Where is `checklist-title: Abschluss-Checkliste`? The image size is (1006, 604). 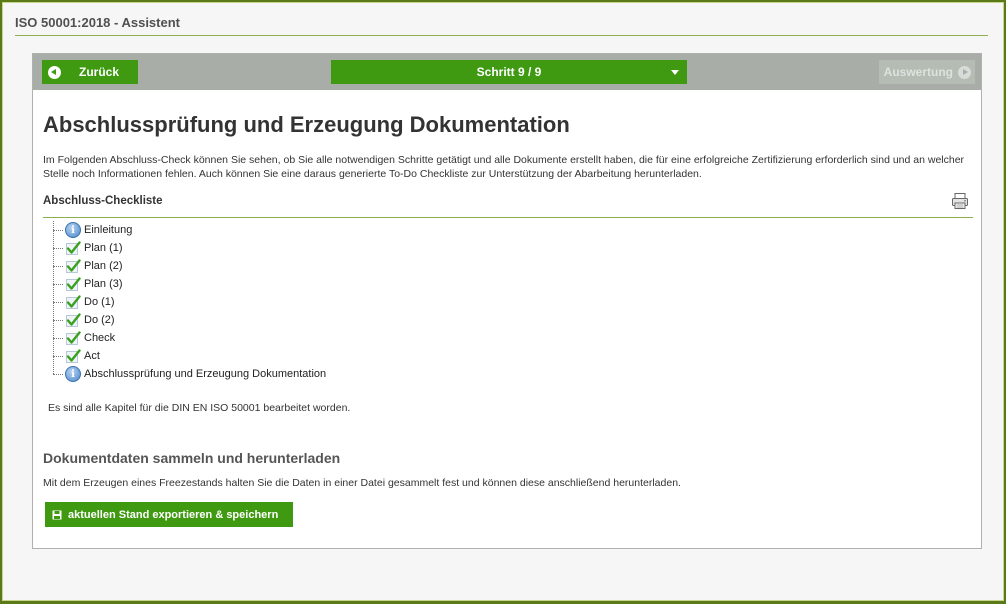 checklist-title: Abschluss-Checkliste is located at coordinates (103, 201).